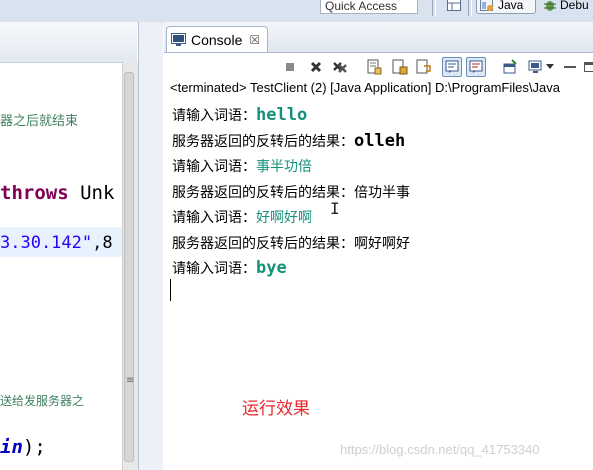 Image resolution: width=593 pixels, height=470 pixels. I want to click on console-line: 服务器返回的反转后的结果：啊好啊好, so click(382, 243).